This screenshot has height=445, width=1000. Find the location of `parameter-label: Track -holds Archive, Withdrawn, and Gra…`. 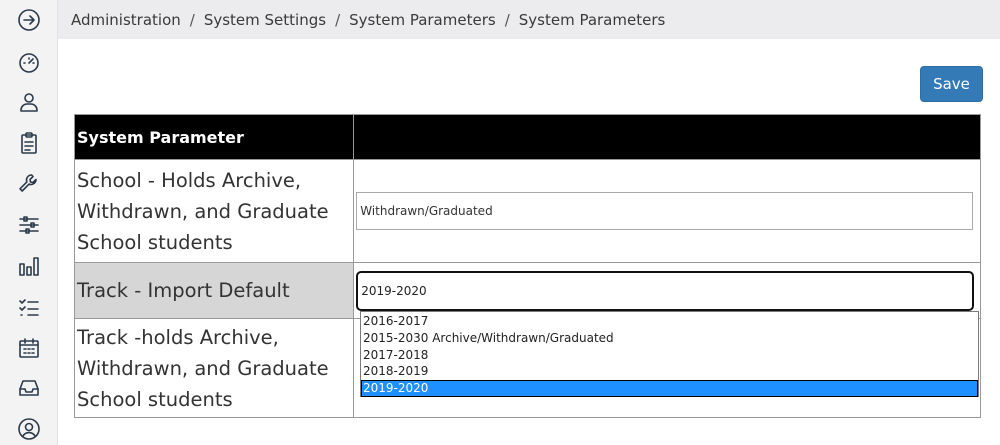

parameter-label: Track -holds Archive, Withdrawn, and Gra… is located at coordinates (214, 368).